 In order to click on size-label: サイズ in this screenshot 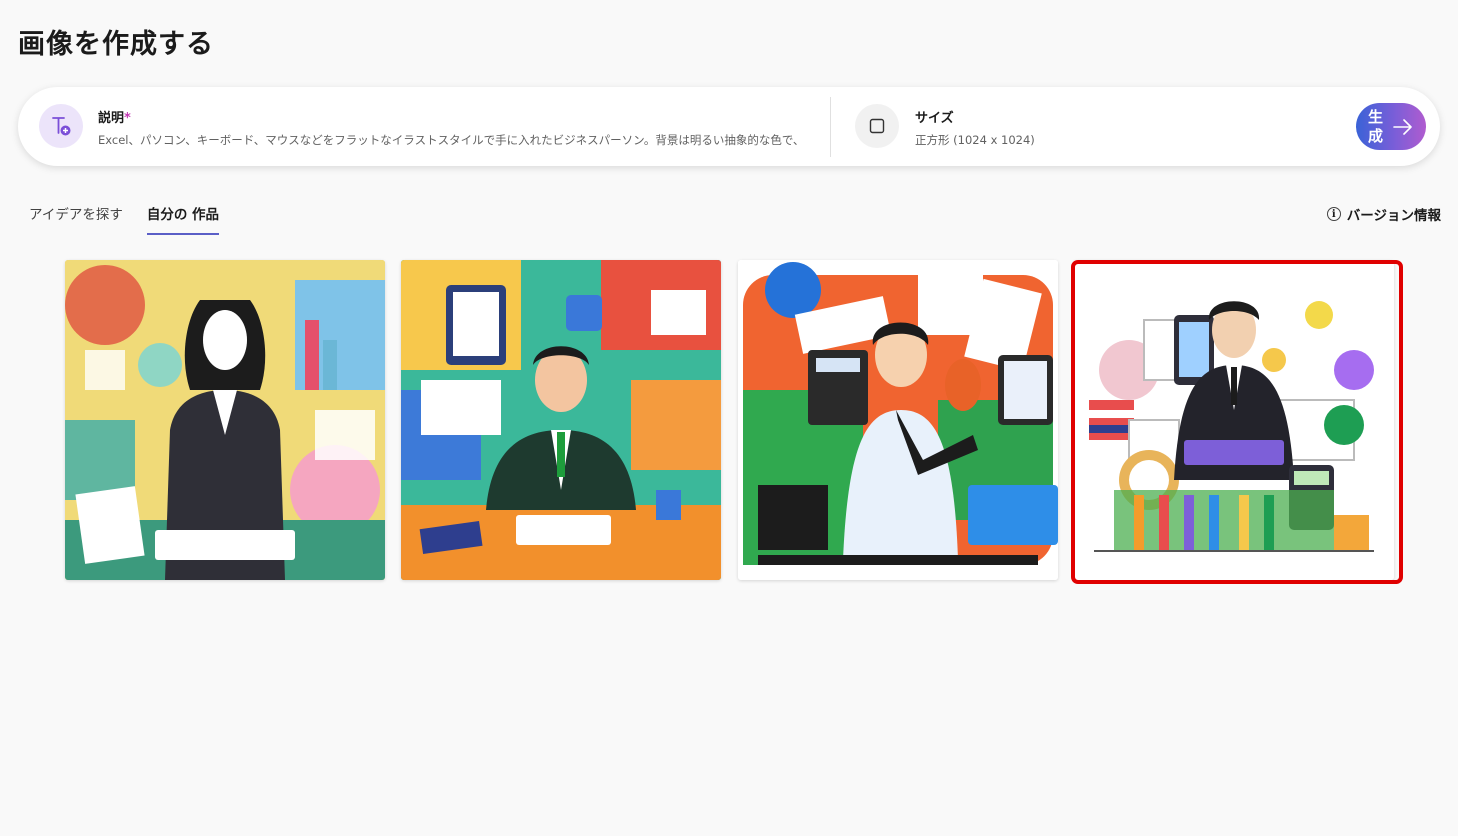, I will do `click(934, 118)`.